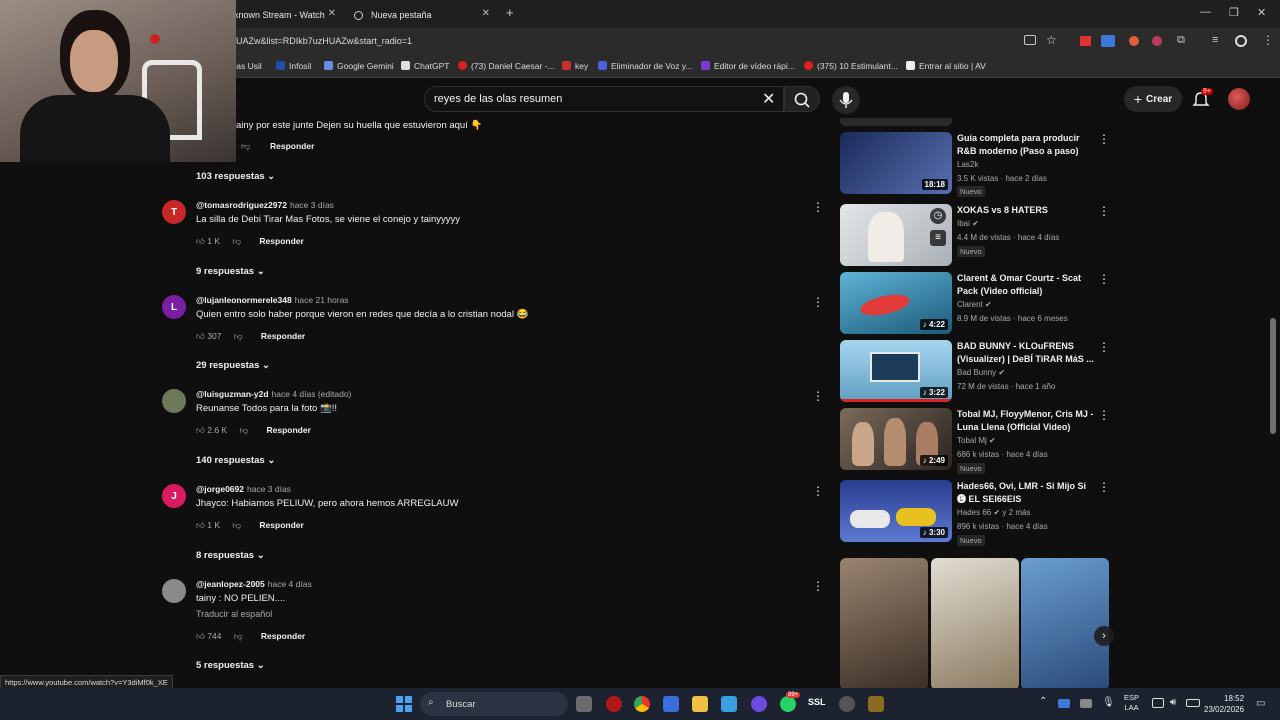 The image size is (1280, 720). I want to click on url-field: UAZw&list=RDIkb7uzHUAZw&start_radio=1, so click(324, 41).